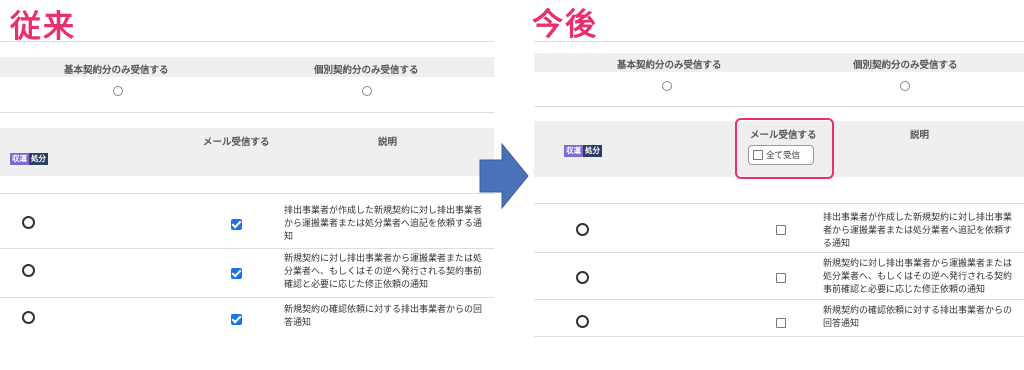 The width and height of the screenshot is (1024, 370). I want to click on highlight-frame, so click(784, 148).